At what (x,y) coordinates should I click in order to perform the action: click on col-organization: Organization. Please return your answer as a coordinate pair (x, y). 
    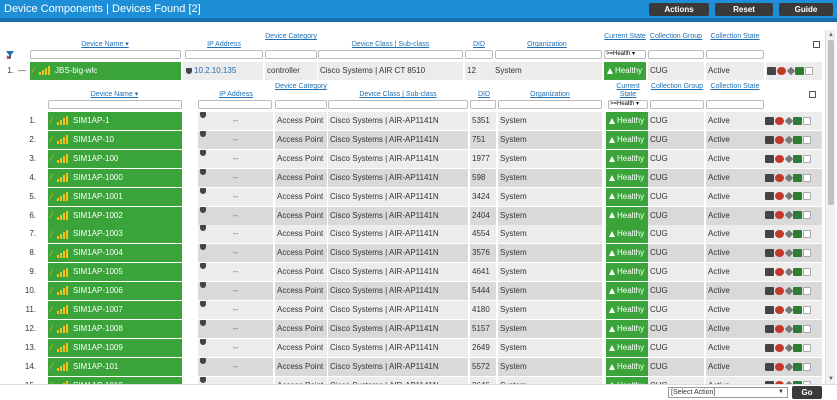
    Looking at the image, I should click on (547, 45).